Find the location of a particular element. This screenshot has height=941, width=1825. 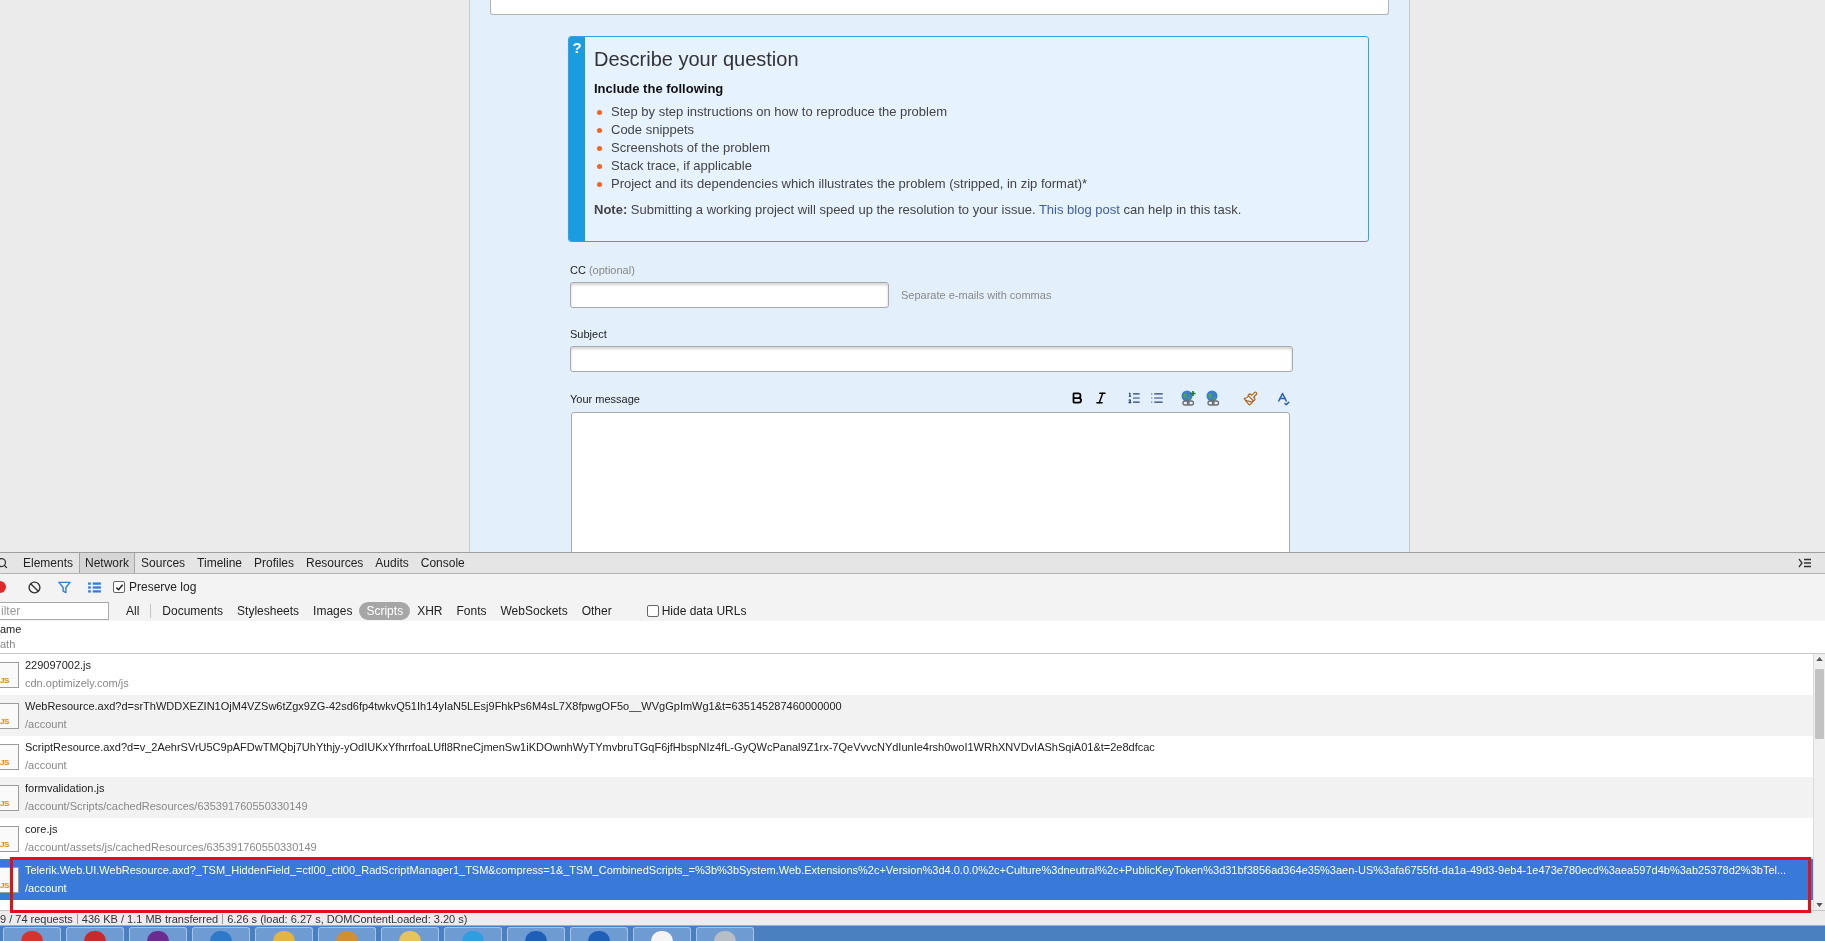

italic-icon is located at coordinates (1101, 398).